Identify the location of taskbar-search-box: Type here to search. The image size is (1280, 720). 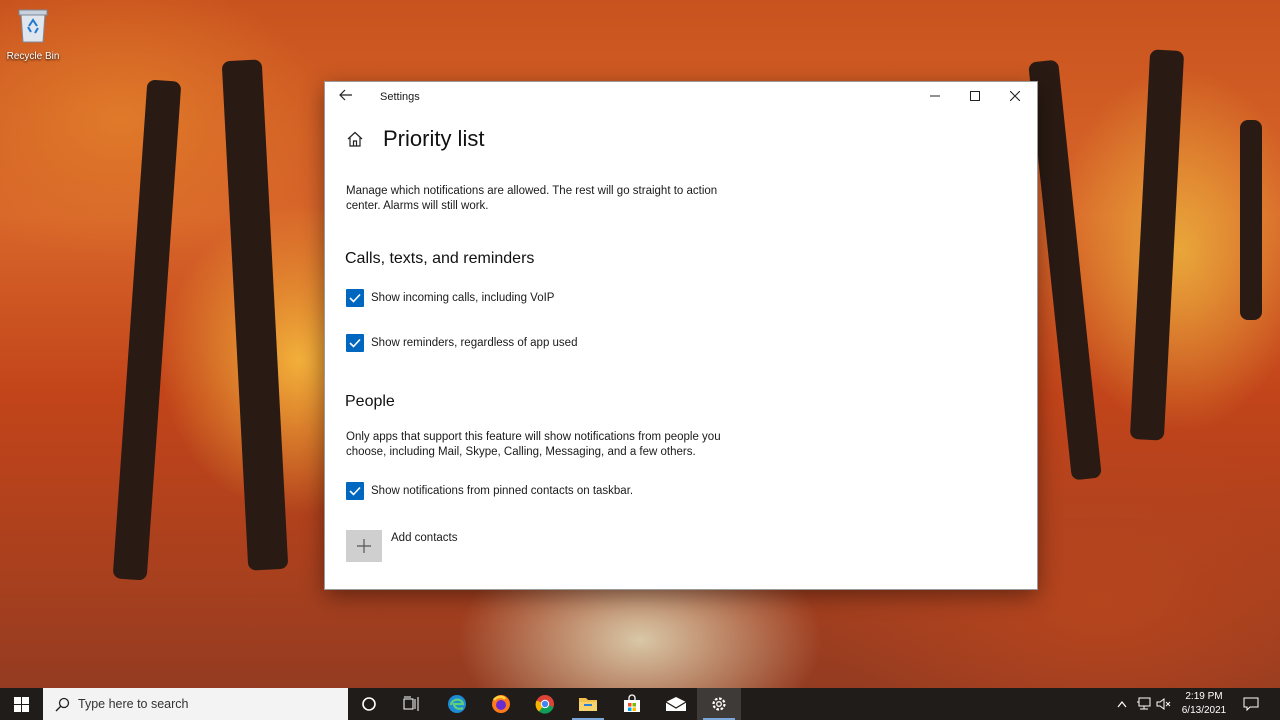
(195, 704).